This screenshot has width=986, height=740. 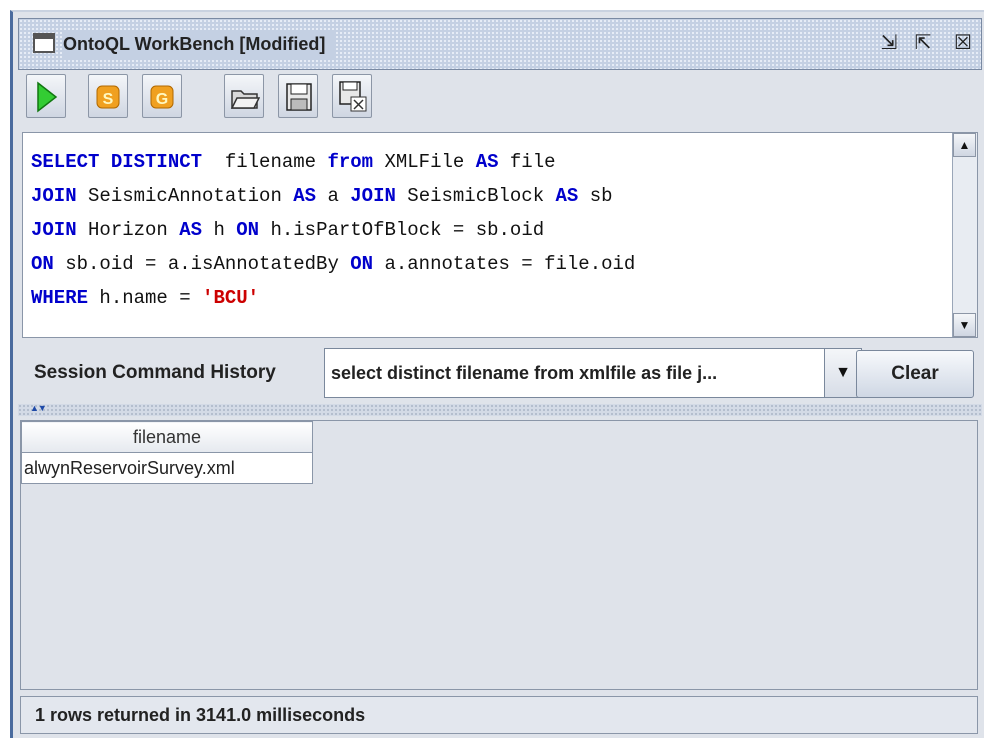 I want to click on export-button, so click(x=352, y=96).